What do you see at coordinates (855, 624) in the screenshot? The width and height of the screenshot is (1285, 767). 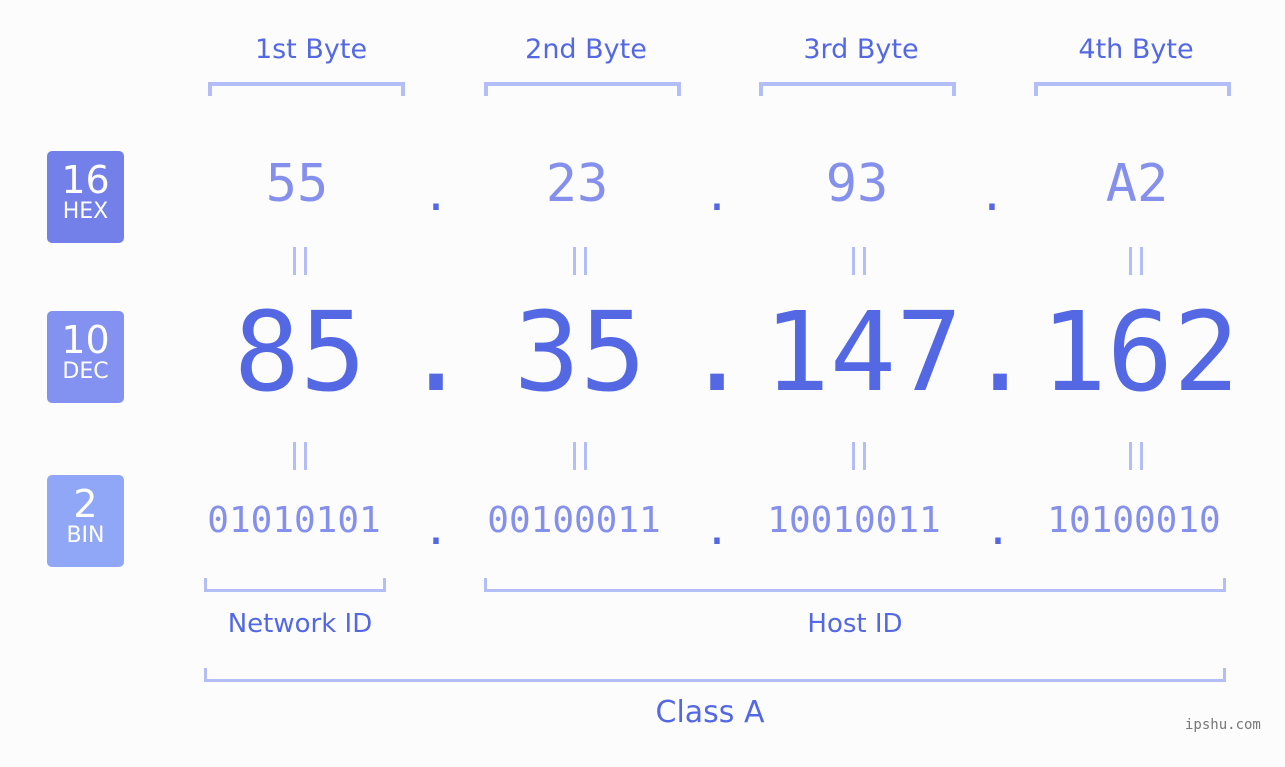 I see `host-id-label: Host ID` at bounding box center [855, 624].